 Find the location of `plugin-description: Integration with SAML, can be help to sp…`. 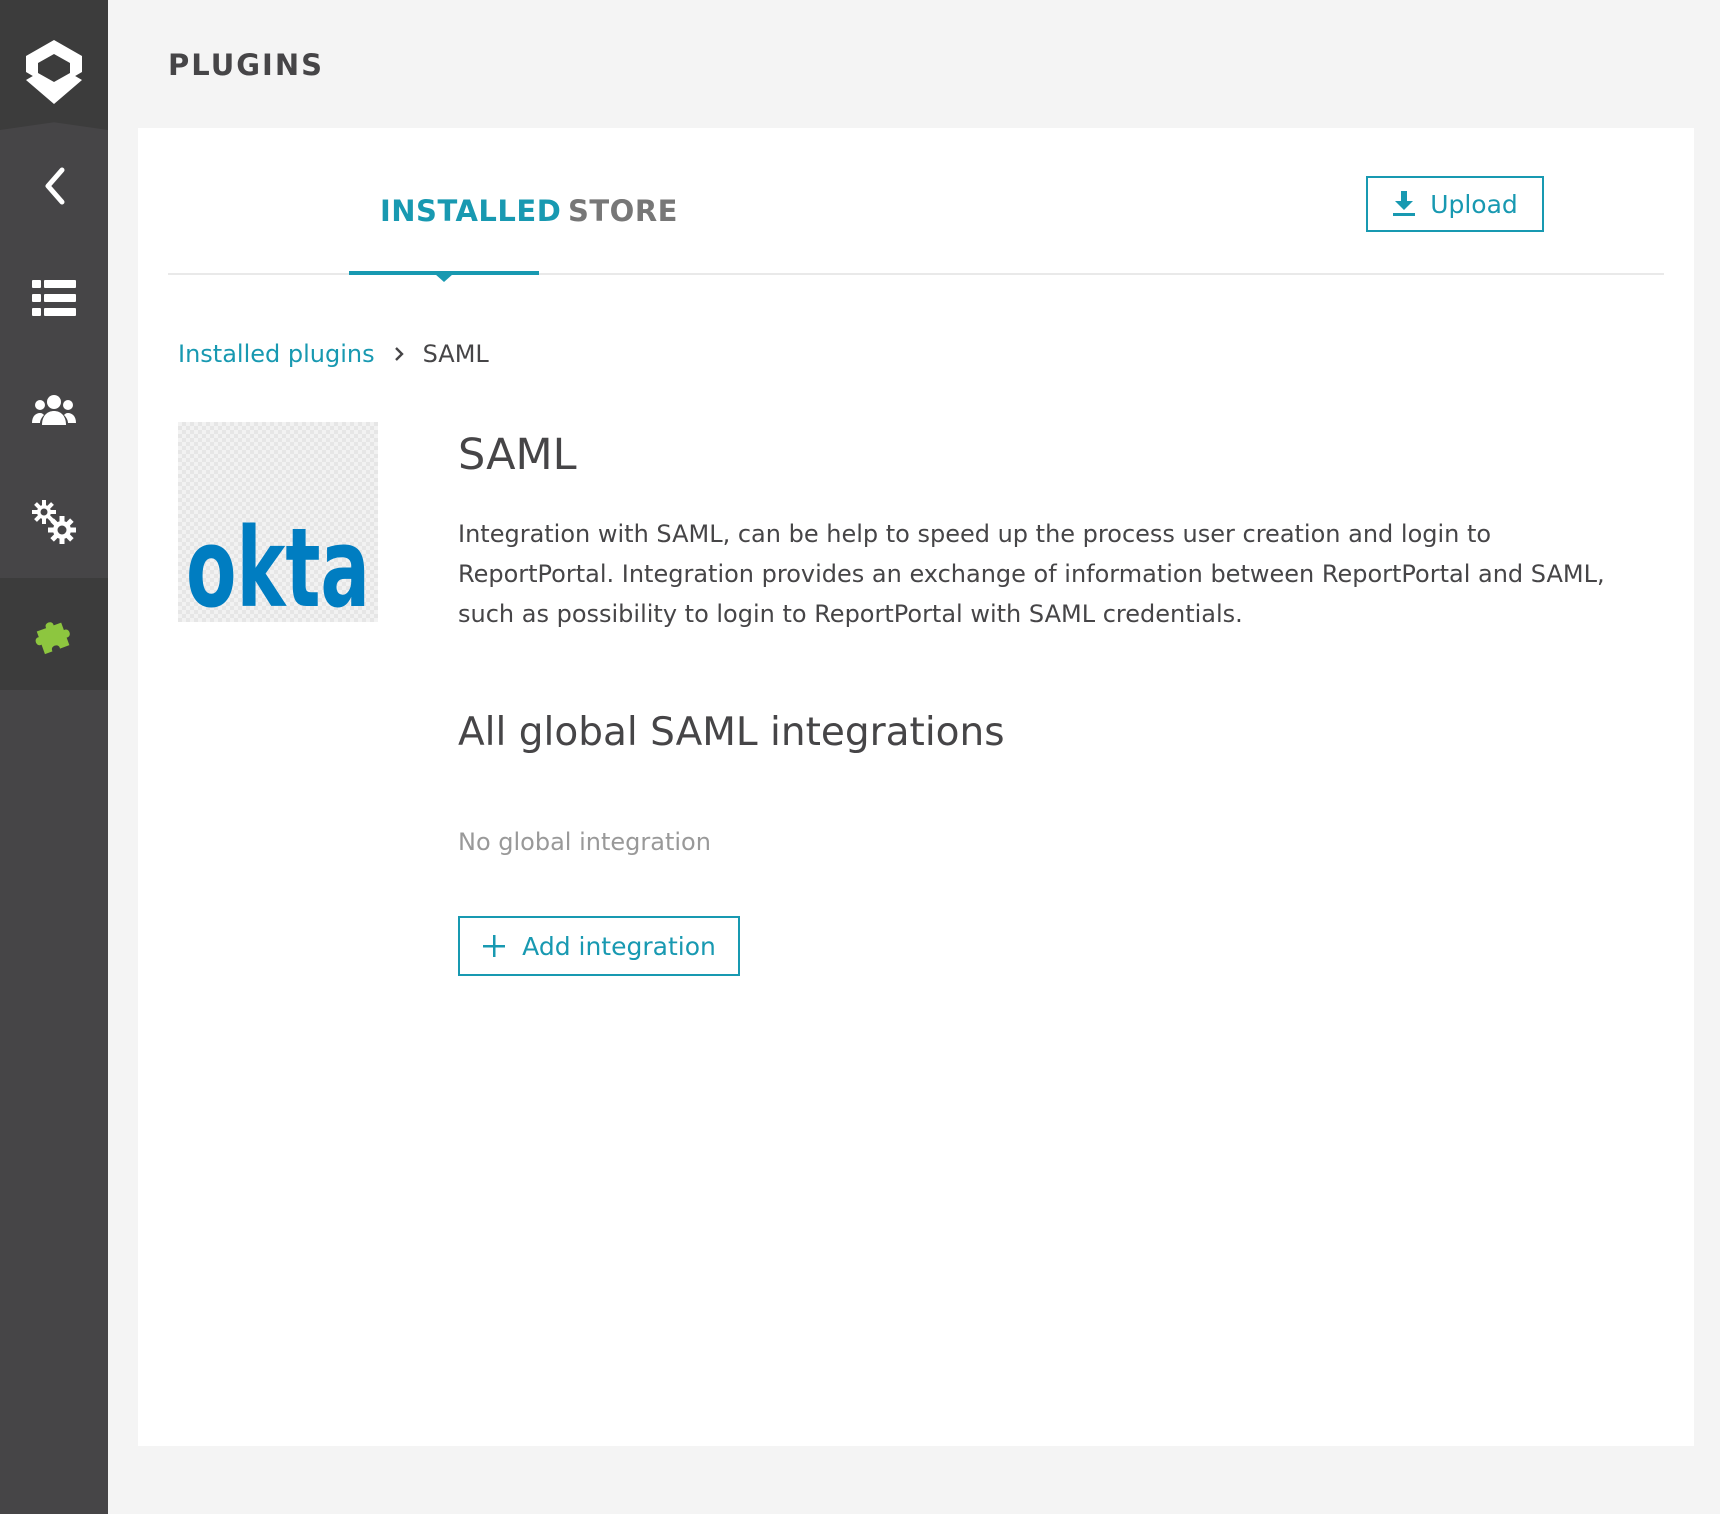

plugin-description: Integration with SAML, can be help to sp… is located at coordinates (1031, 574).